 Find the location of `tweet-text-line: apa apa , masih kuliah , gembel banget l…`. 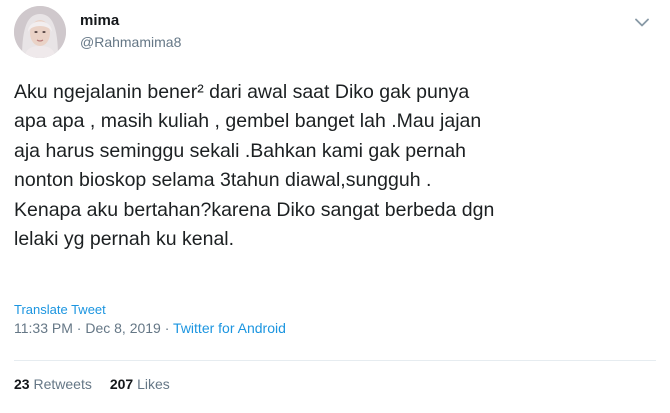

tweet-text-line: apa apa , masih kuliah , gembel banget l… is located at coordinates (248, 121).